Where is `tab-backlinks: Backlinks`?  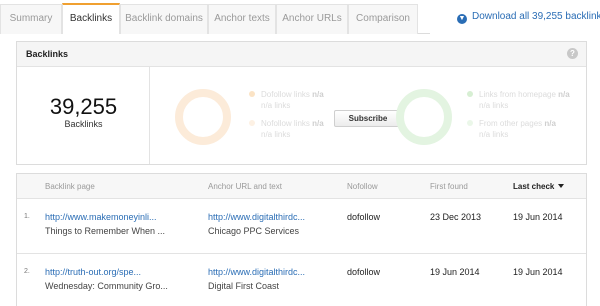 tab-backlinks: Backlinks is located at coordinates (91, 18).